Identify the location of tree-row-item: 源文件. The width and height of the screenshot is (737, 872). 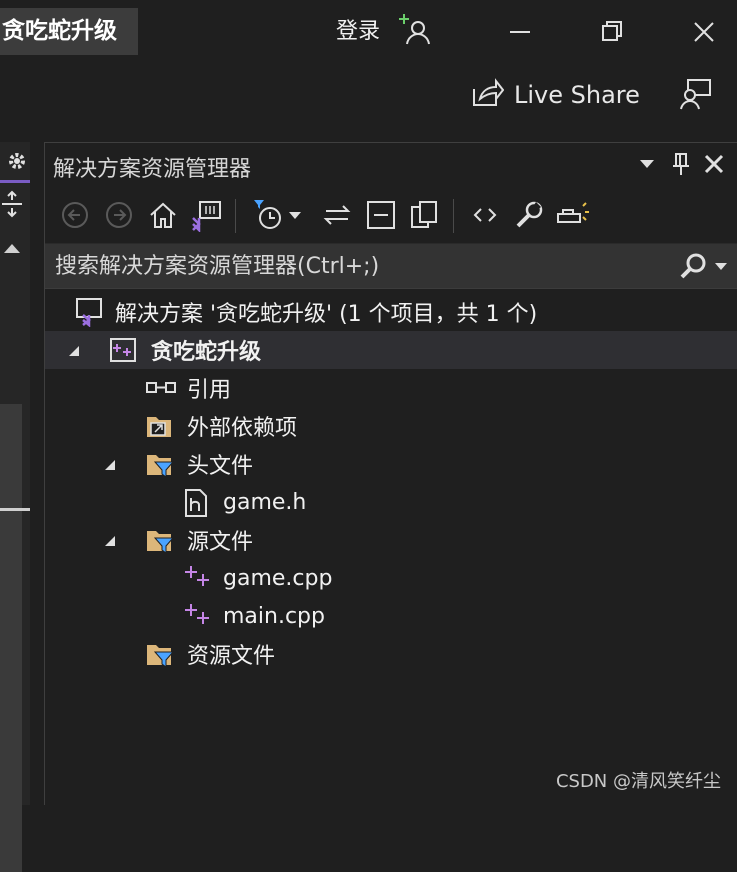
(391, 540).